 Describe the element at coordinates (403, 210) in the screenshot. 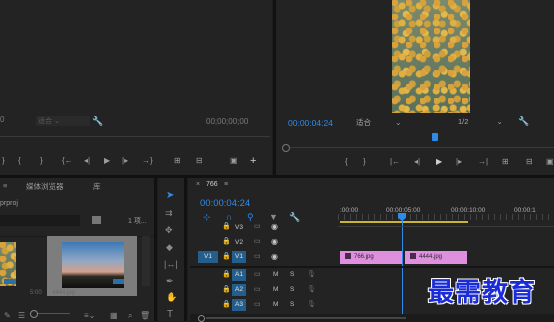

I see `ruler-label: 00:00:05:00` at that location.